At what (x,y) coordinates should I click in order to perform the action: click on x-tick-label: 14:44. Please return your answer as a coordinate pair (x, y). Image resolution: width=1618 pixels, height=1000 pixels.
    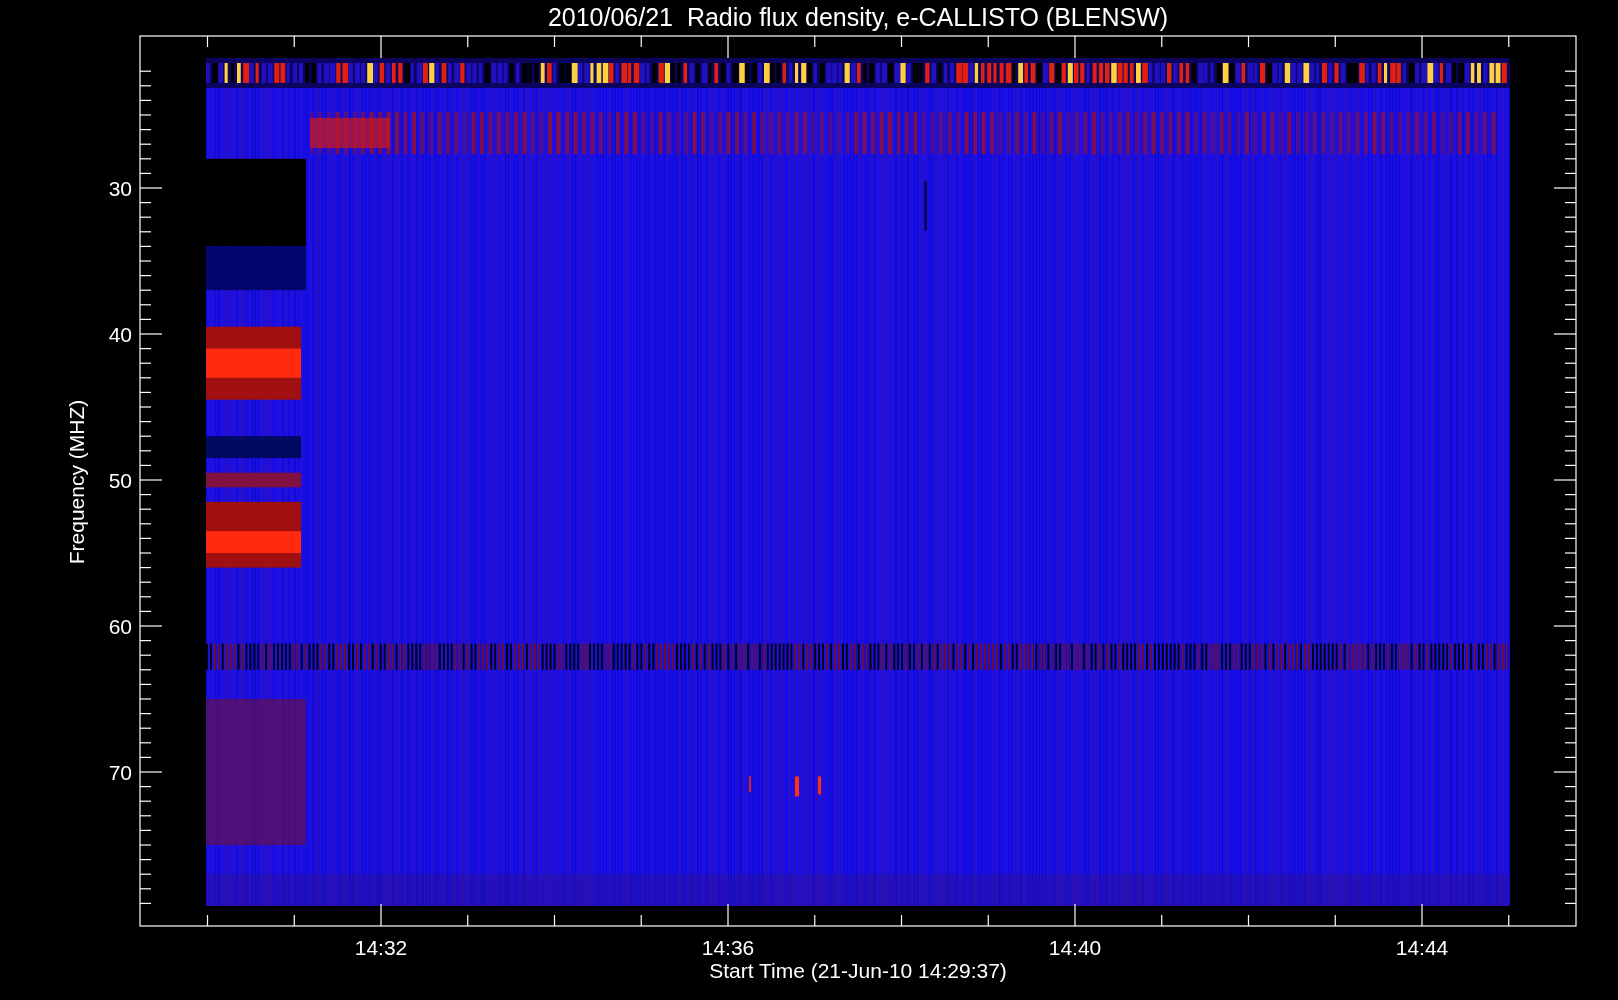
    Looking at the image, I should click on (1422, 947).